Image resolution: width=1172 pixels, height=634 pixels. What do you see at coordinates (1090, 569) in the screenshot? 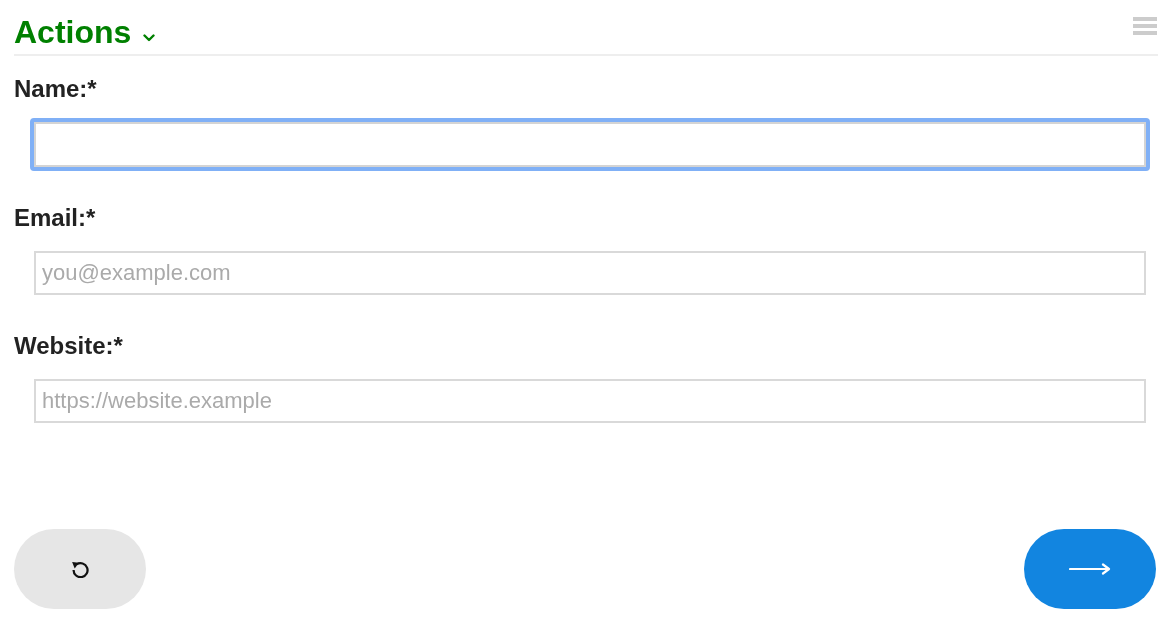
I see `arrow-right-icon` at bounding box center [1090, 569].